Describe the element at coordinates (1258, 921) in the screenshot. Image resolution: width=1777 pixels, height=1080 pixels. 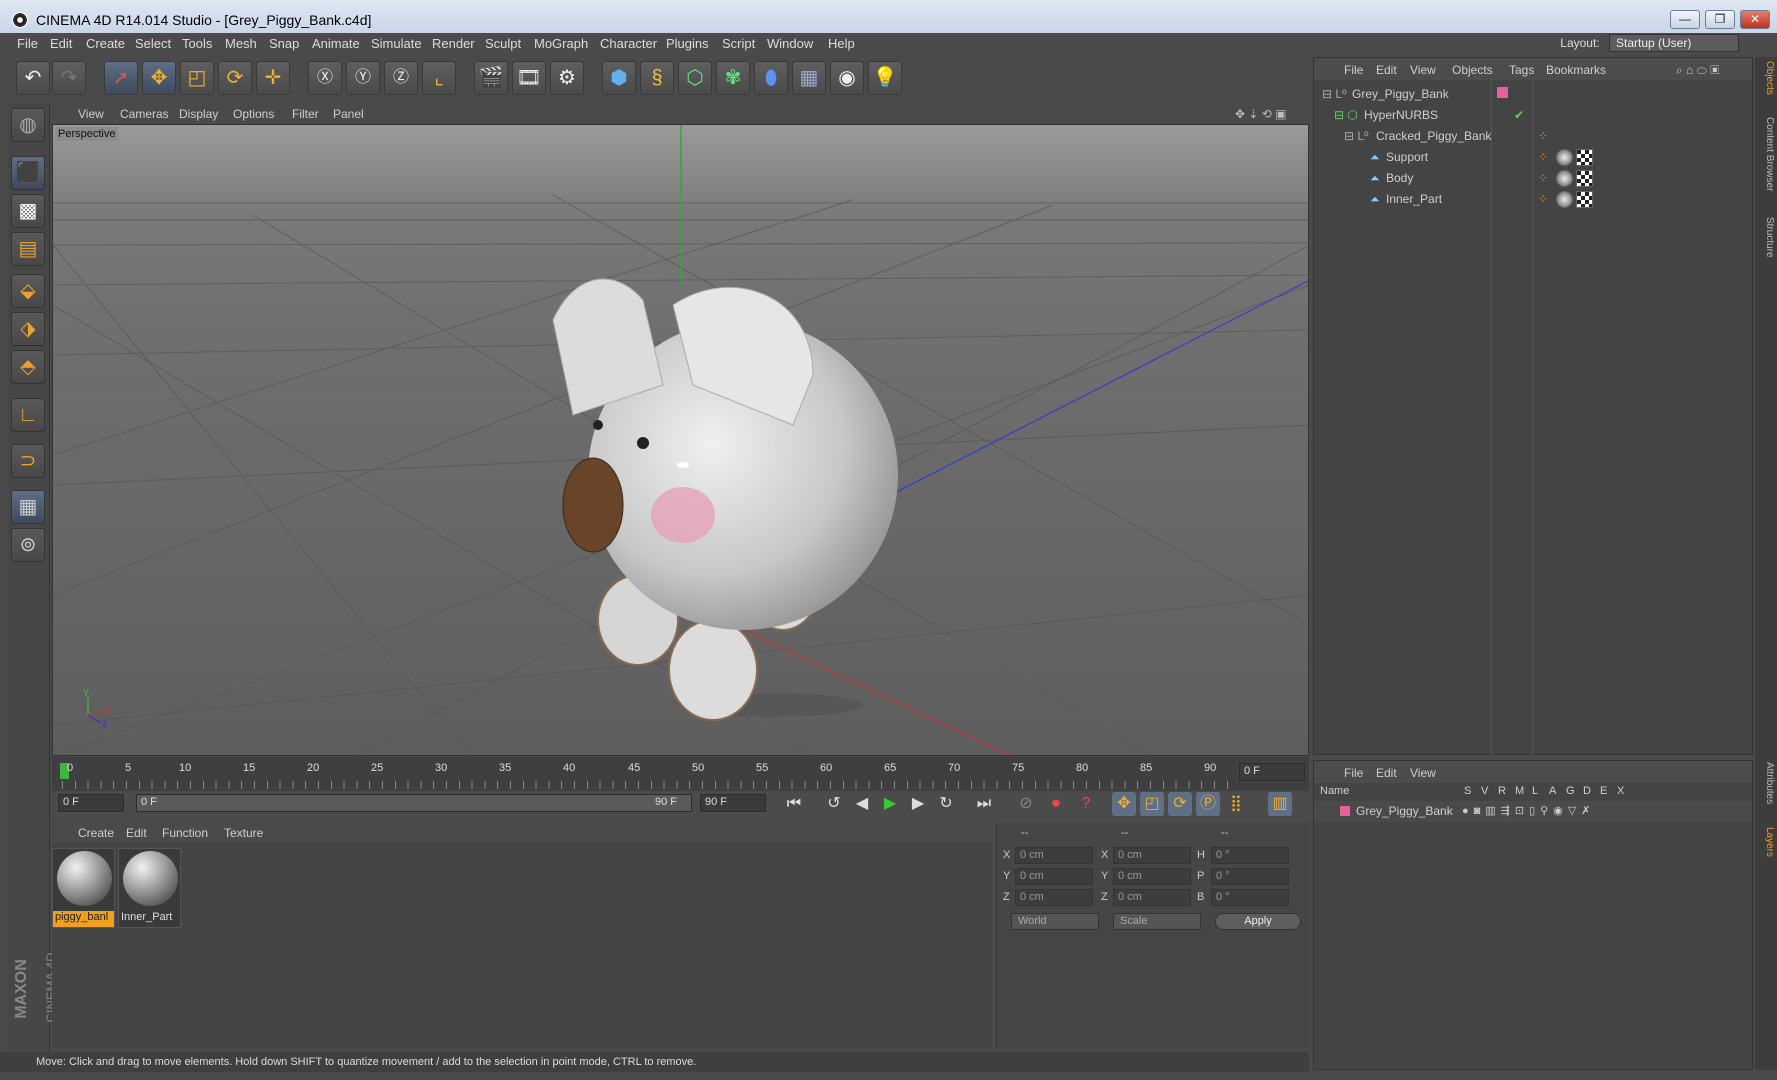
I see `apply-button: Apply` at that location.